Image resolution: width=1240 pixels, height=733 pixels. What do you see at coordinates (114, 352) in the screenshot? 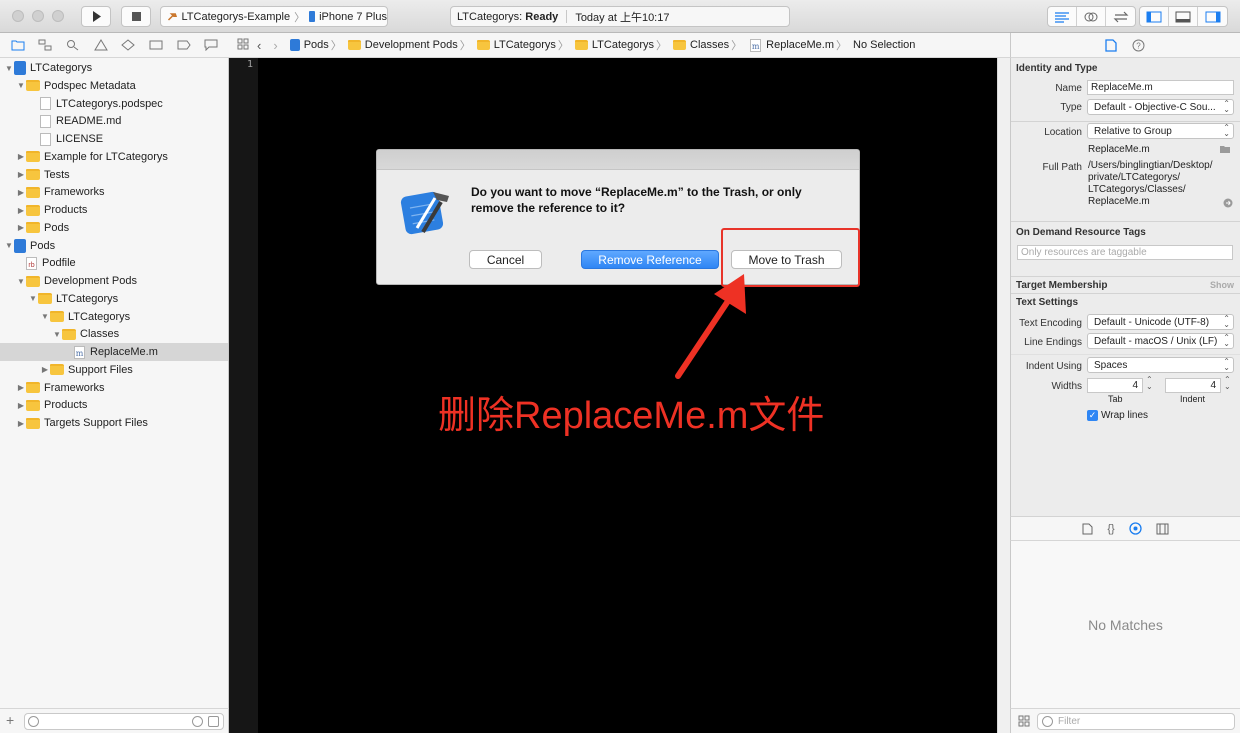
I see `navigator-row: m ReplaceMe.m` at bounding box center [114, 352].